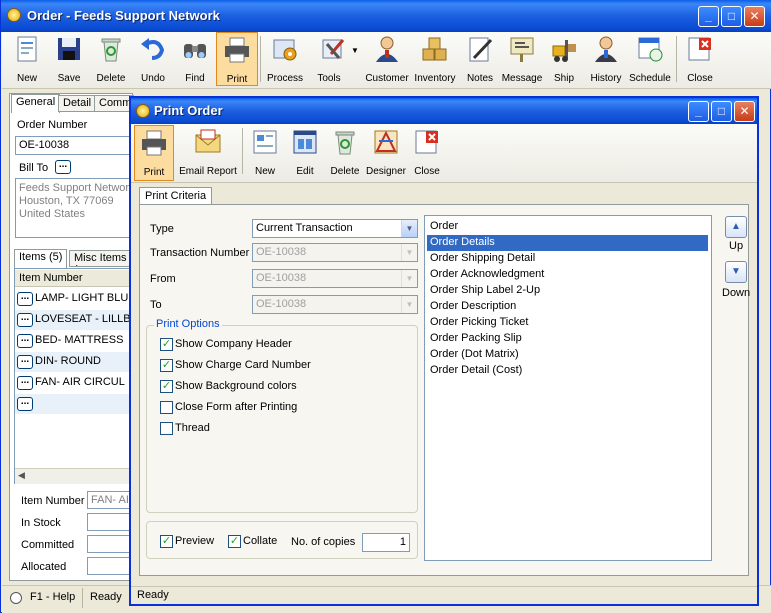 The image size is (771, 613). What do you see at coordinates (110, 544) in the screenshot?
I see `committed-field` at bounding box center [110, 544].